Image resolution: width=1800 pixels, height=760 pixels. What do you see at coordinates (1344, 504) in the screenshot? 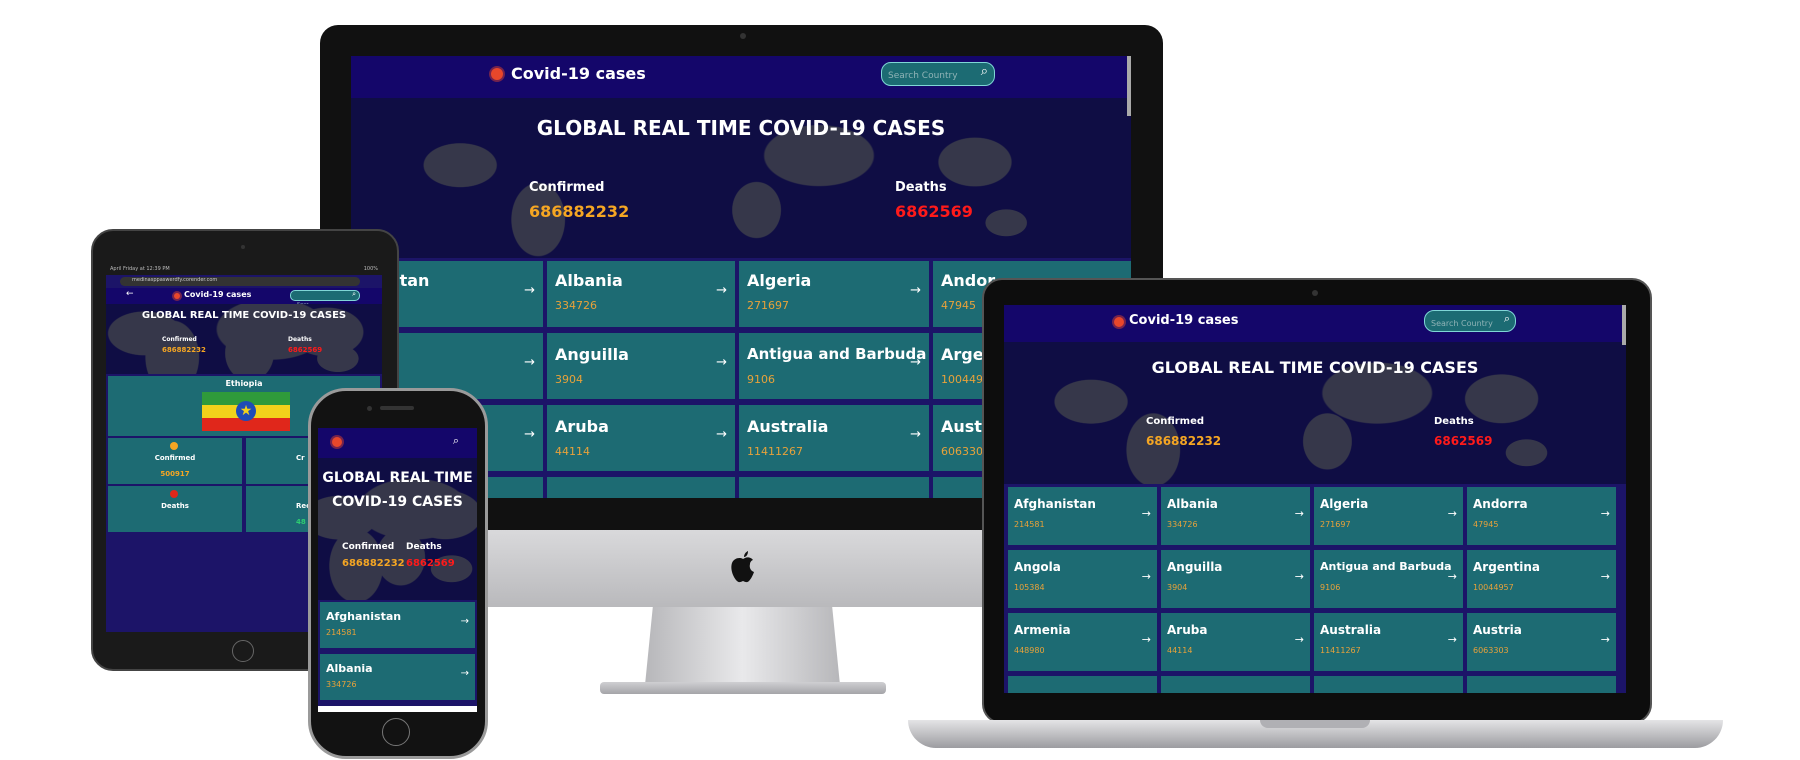
I see `country-name: Algeria` at bounding box center [1344, 504].